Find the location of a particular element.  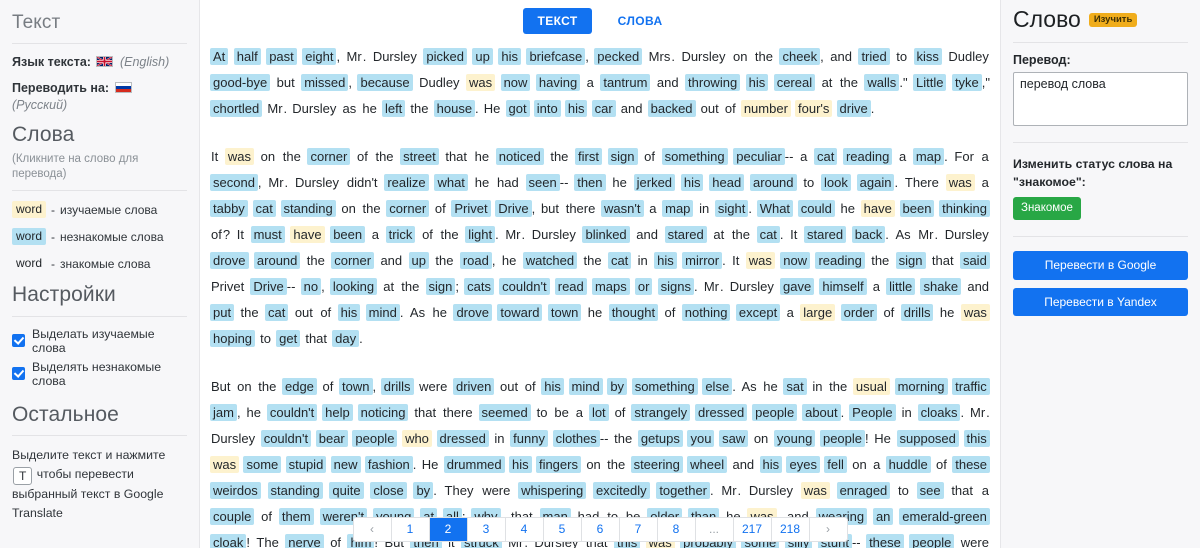

word-token: backed is located at coordinates (671, 109).